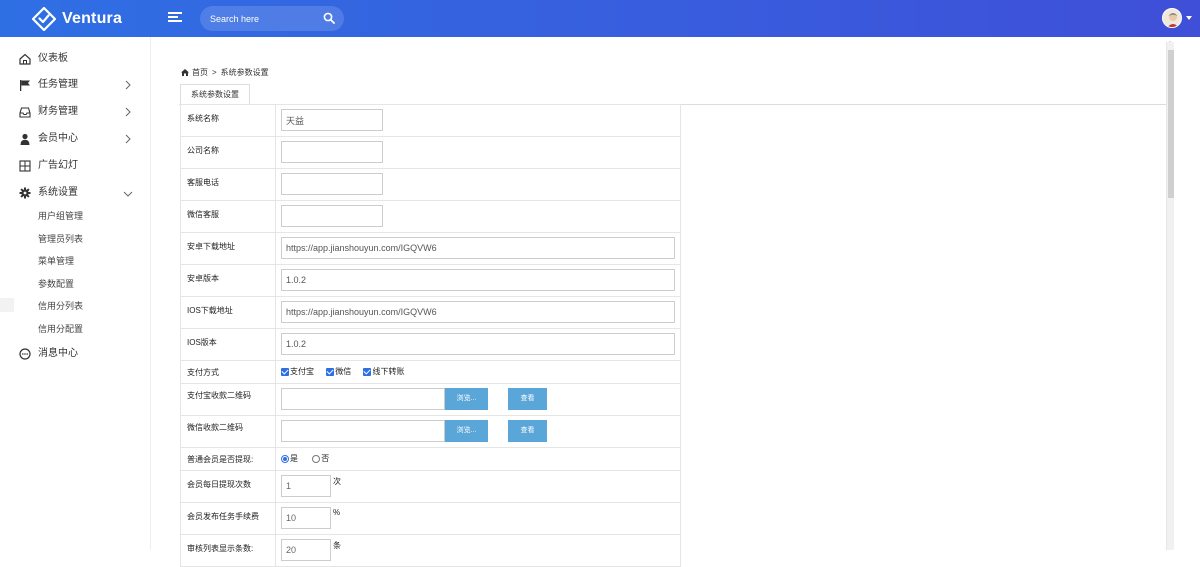  What do you see at coordinates (56, 284) in the screenshot?
I see `sidebar-subitem-parameter-config: 参数配置` at bounding box center [56, 284].